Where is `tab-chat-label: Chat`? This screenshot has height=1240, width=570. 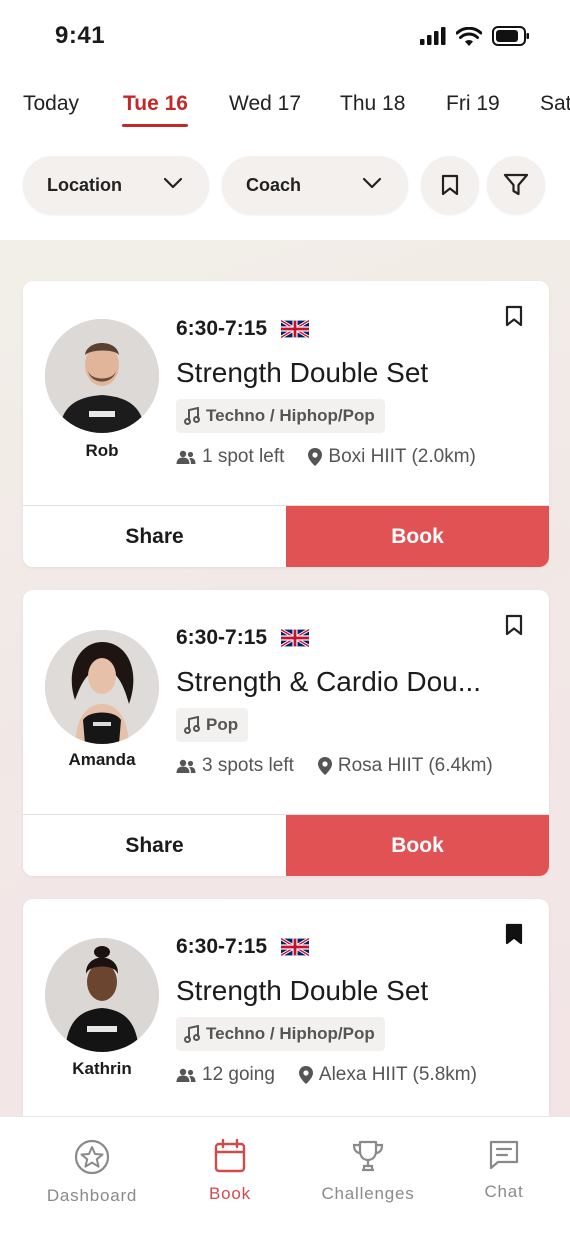
tab-chat-label: Chat is located at coordinates (504, 1191).